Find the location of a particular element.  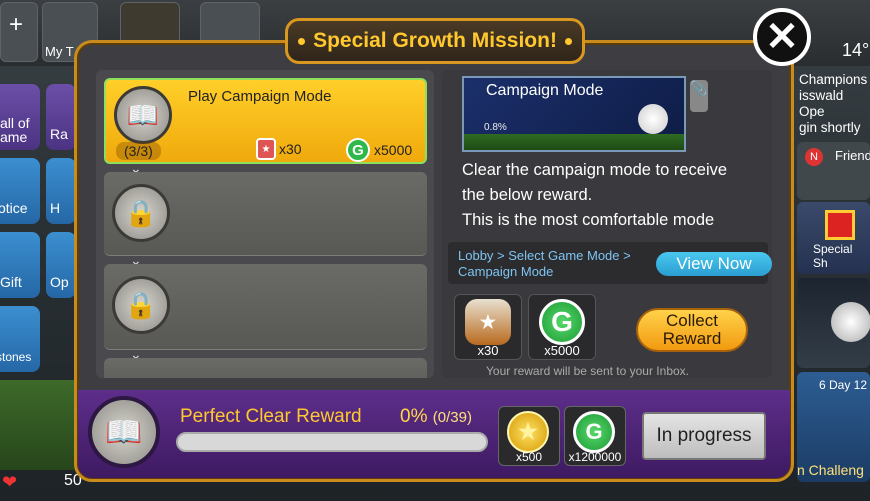

reward-slot: G x1200000 is located at coordinates (595, 436).